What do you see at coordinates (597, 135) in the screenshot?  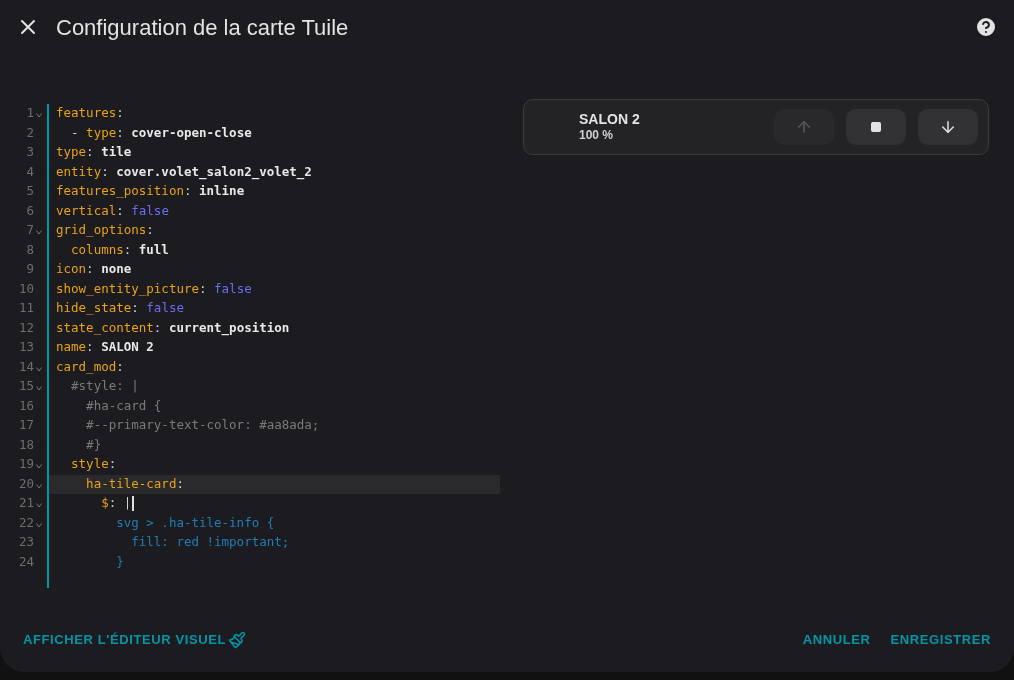 I see `tile-state: 100 %` at bounding box center [597, 135].